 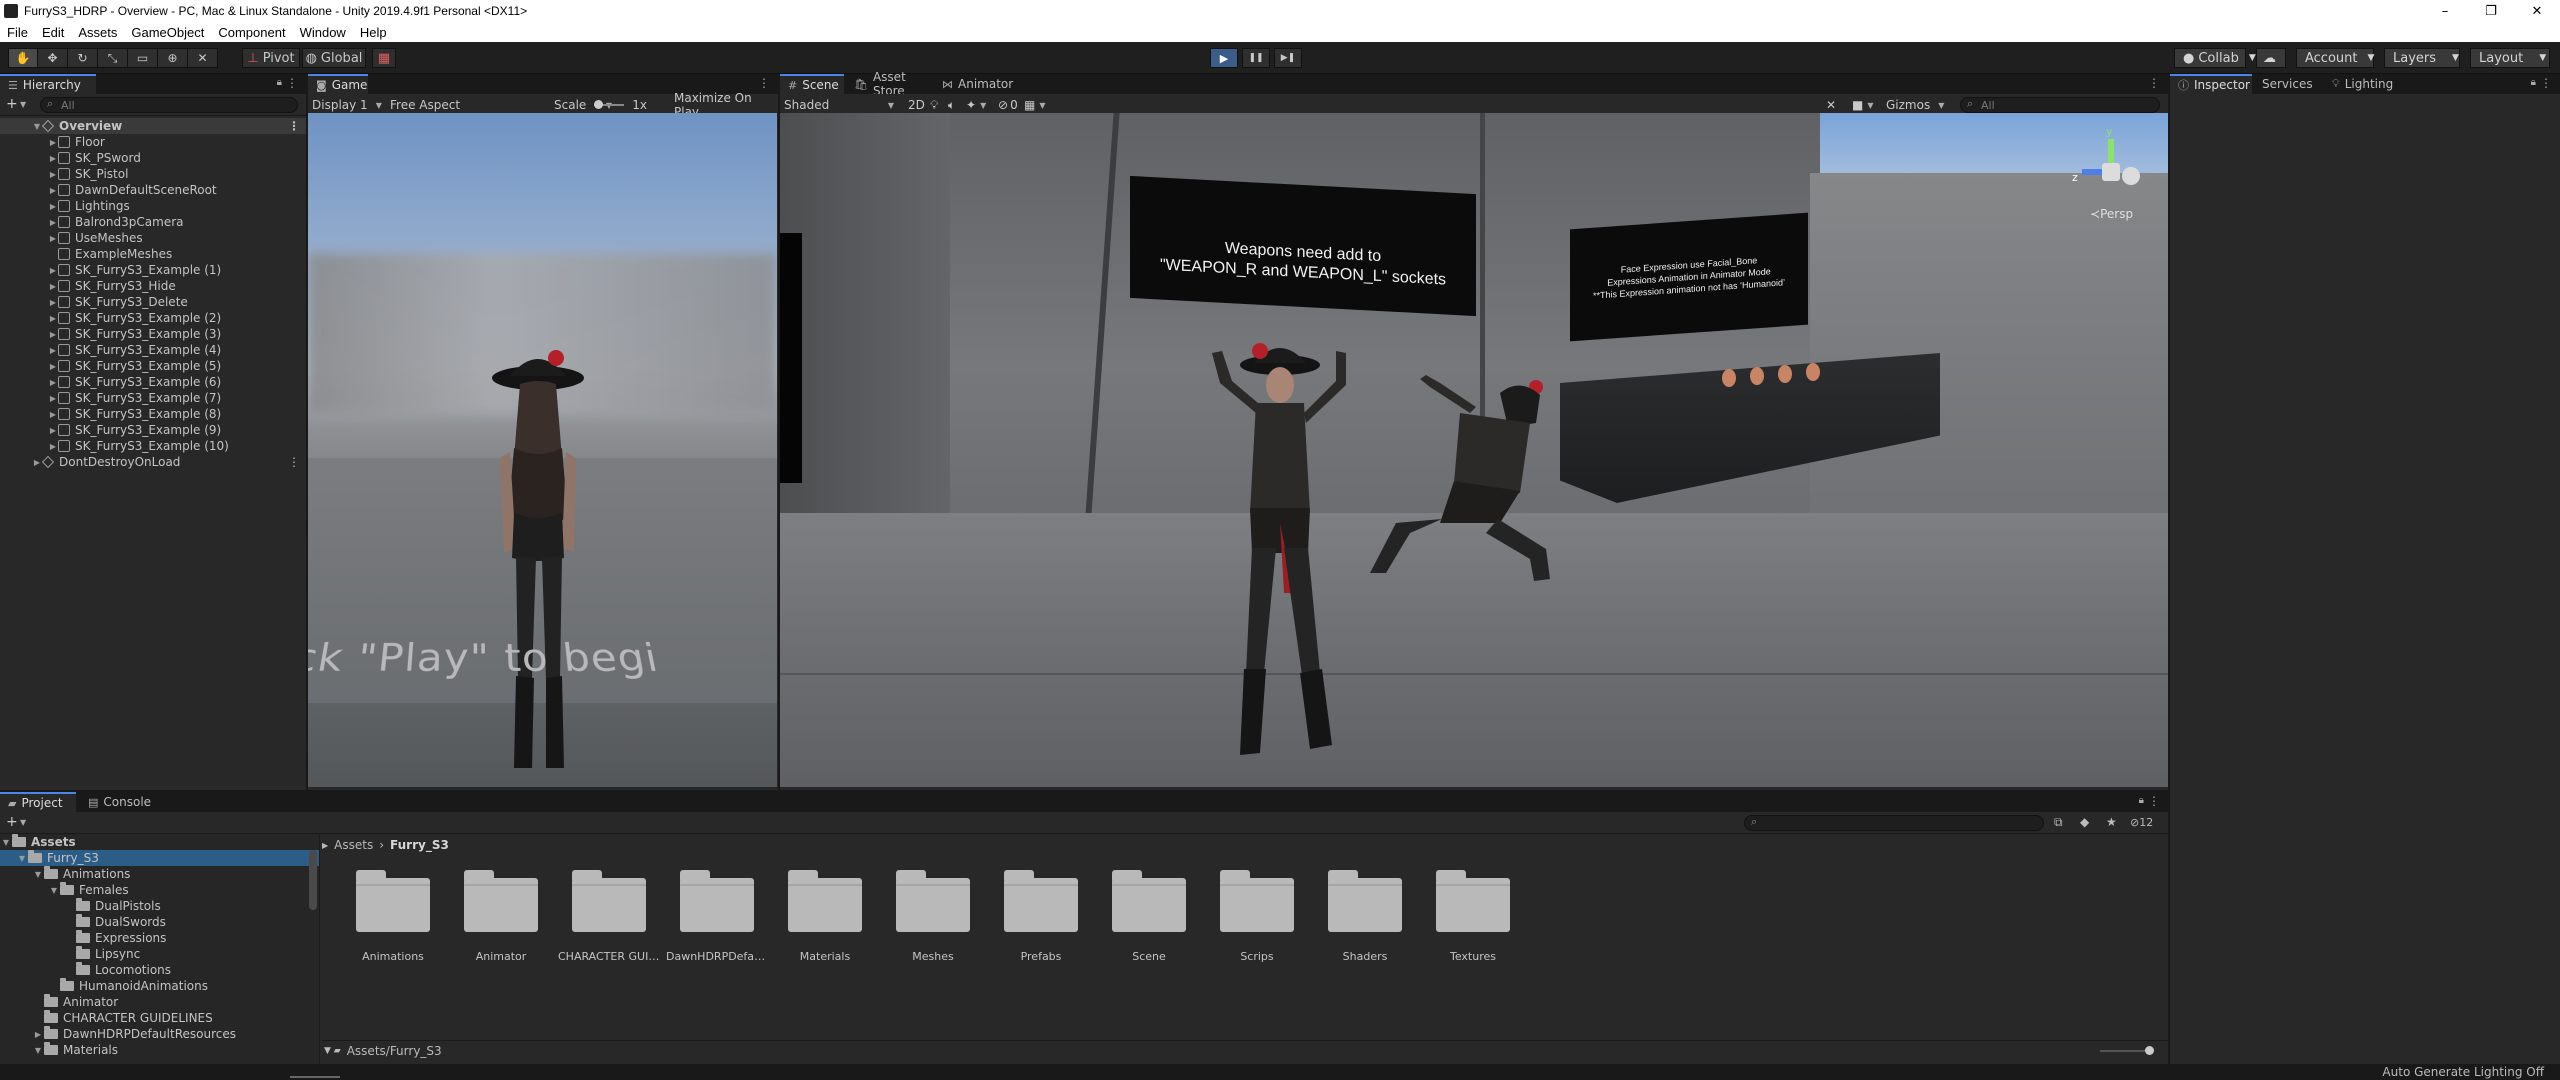 What do you see at coordinates (153, 286) in the screenshot?
I see `hierarchy-item: ▶ SK_FurryS3_Hide` at bounding box center [153, 286].